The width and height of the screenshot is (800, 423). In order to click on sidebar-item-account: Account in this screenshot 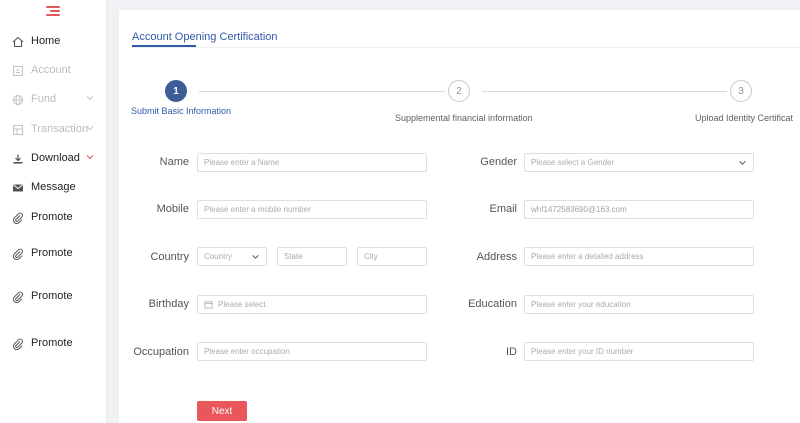, I will do `click(53, 71)`.